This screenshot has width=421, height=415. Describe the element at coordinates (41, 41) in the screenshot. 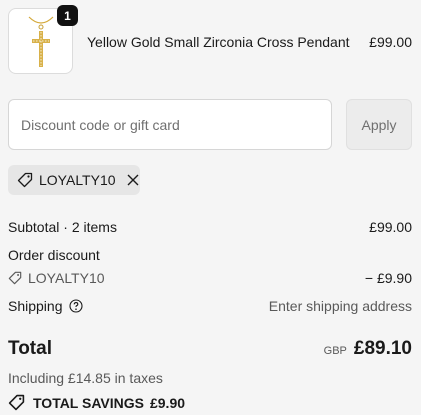

I see `cross-pendant-icon` at that location.